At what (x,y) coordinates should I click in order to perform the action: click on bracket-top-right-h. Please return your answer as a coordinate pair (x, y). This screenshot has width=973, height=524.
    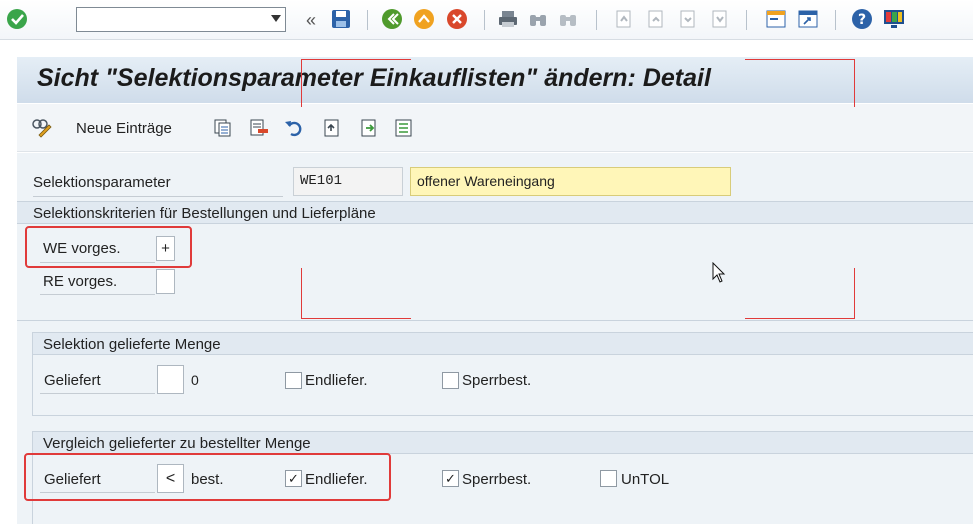
    Looking at the image, I should click on (800, 59).